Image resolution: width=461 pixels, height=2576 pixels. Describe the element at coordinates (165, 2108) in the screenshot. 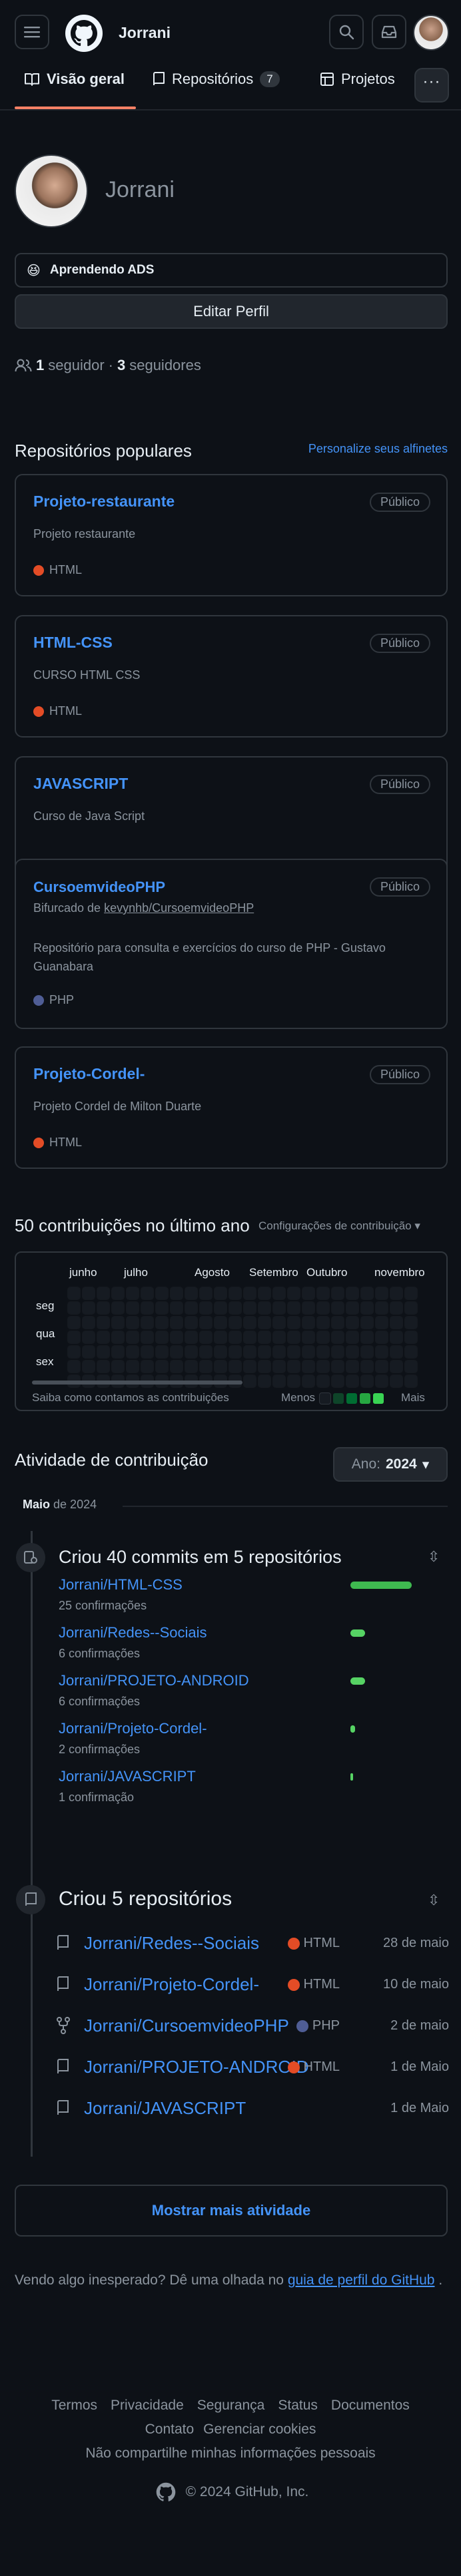

I see `created-repo-link: Jorrani/JAVASCRIPT` at that location.